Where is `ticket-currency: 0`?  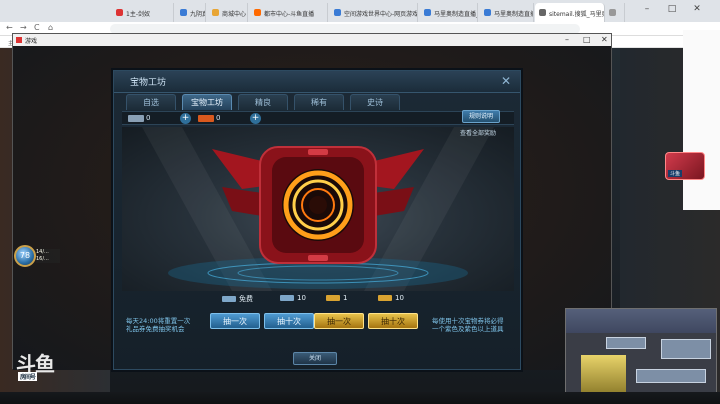 ticket-currency: 0 is located at coordinates (209, 119).